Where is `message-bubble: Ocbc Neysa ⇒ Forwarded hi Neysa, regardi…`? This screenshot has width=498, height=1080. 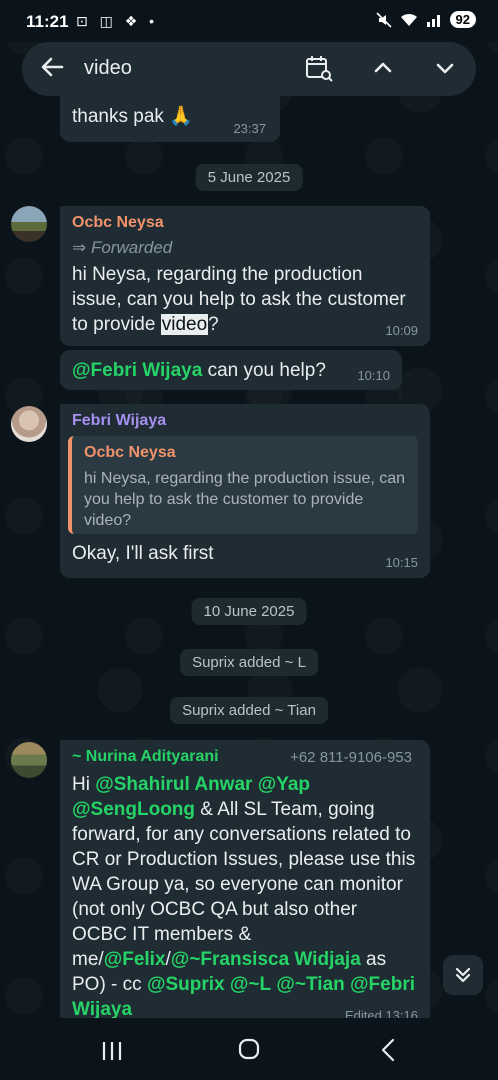 message-bubble: Ocbc Neysa ⇒ Forwarded hi Neysa, regardi… is located at coordinates (245, 276).